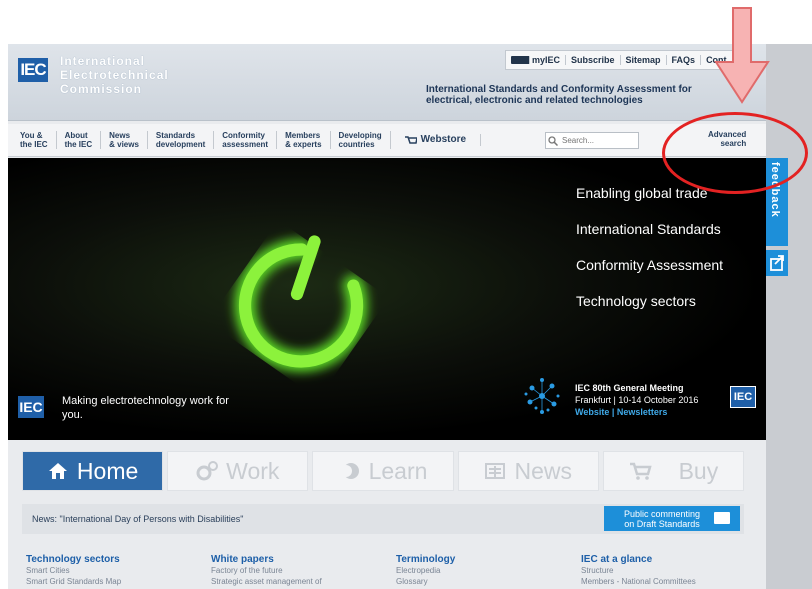 The width and height of the screenshot is (812, 589). Describe the element at coordinates (398, 470) in the screenshot. I see `tab-learn-label: Learn` at that location.